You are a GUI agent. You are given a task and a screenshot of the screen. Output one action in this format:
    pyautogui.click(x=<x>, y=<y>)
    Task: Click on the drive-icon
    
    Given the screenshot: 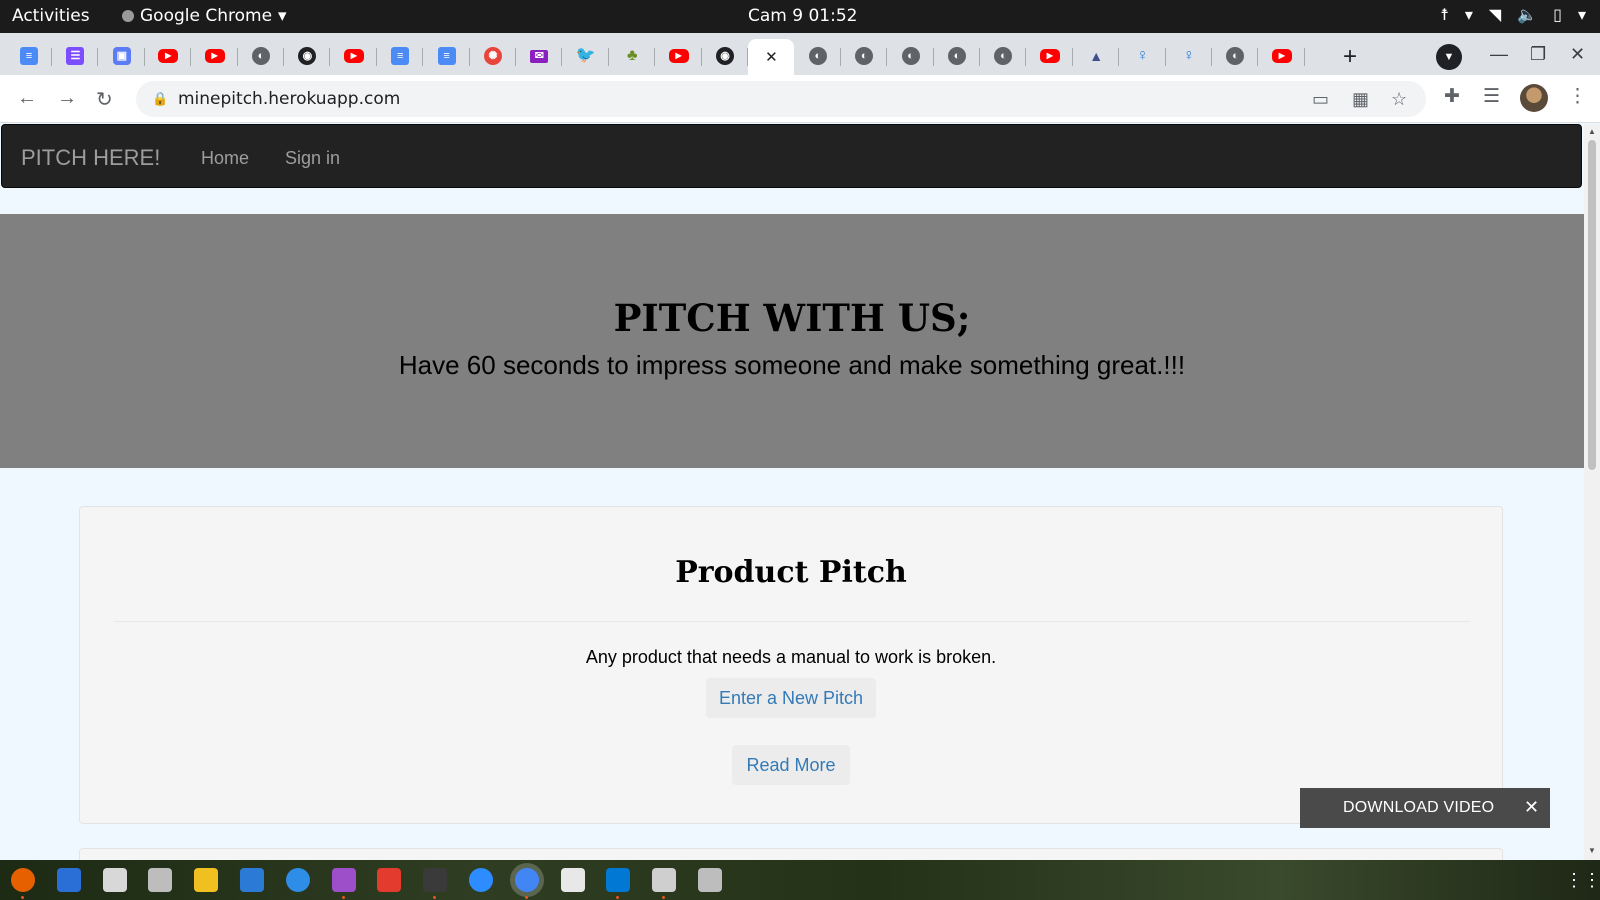 What is the action you would take?
    pyautogui.click(x=710, y=880)
    